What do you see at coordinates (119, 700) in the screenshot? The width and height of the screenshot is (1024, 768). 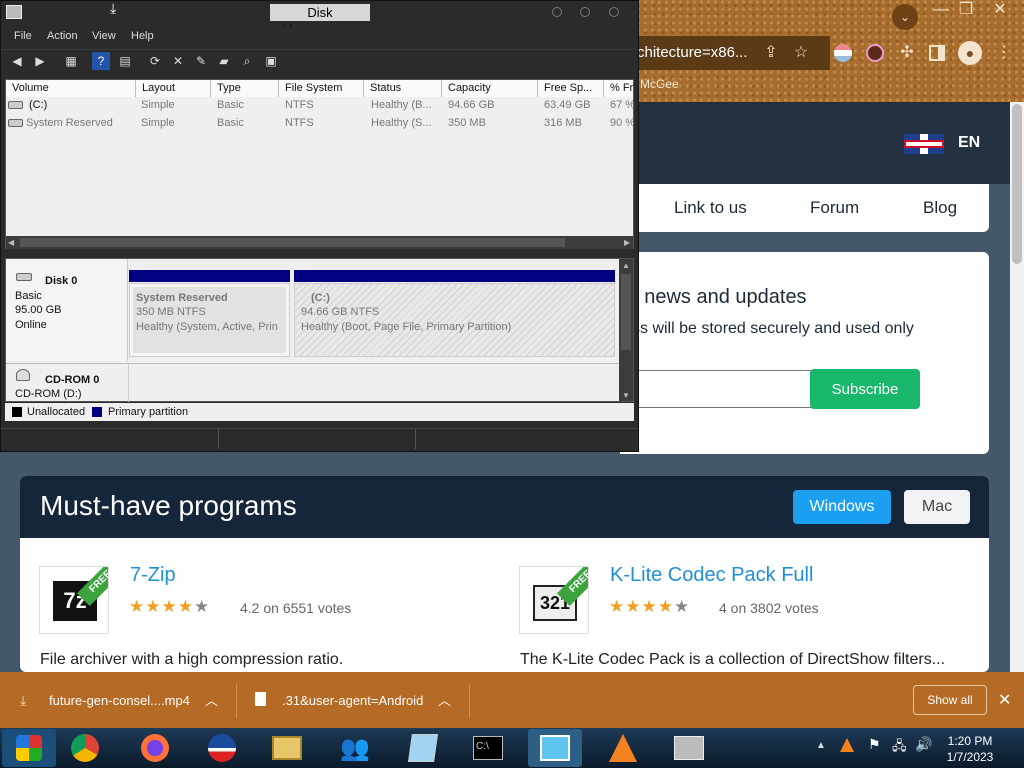 I see `download-item-1: future-gen-consel....mp4` at bounding box center [119, 700].